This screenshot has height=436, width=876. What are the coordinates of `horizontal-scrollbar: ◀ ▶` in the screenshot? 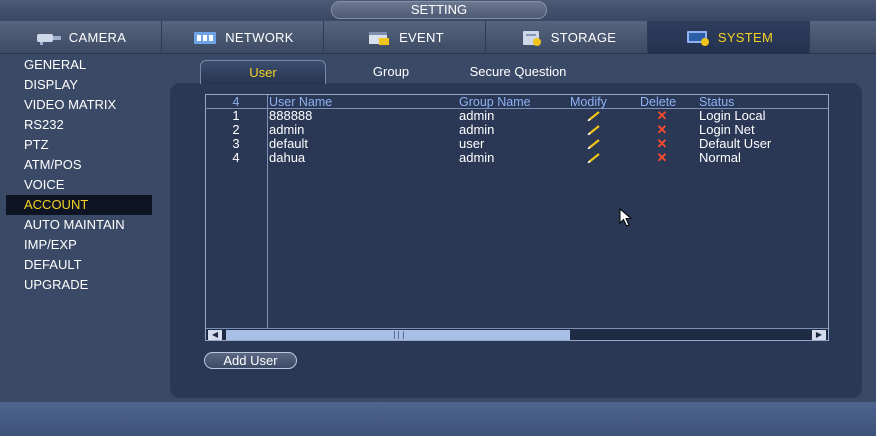 It's located at (517, 334).